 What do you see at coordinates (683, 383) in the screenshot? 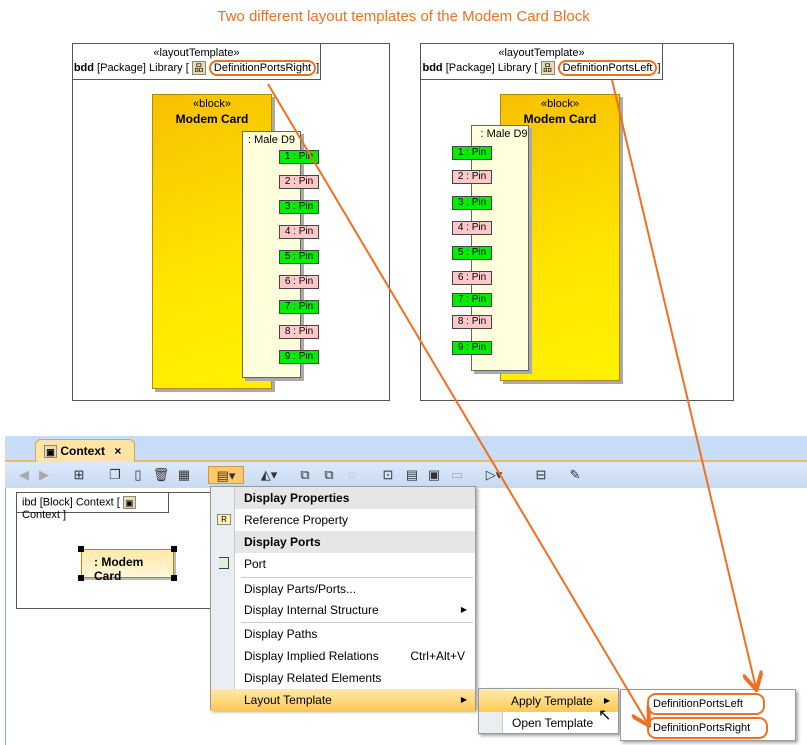
I see `arrow-left-template` at bounding box center [683, 383].